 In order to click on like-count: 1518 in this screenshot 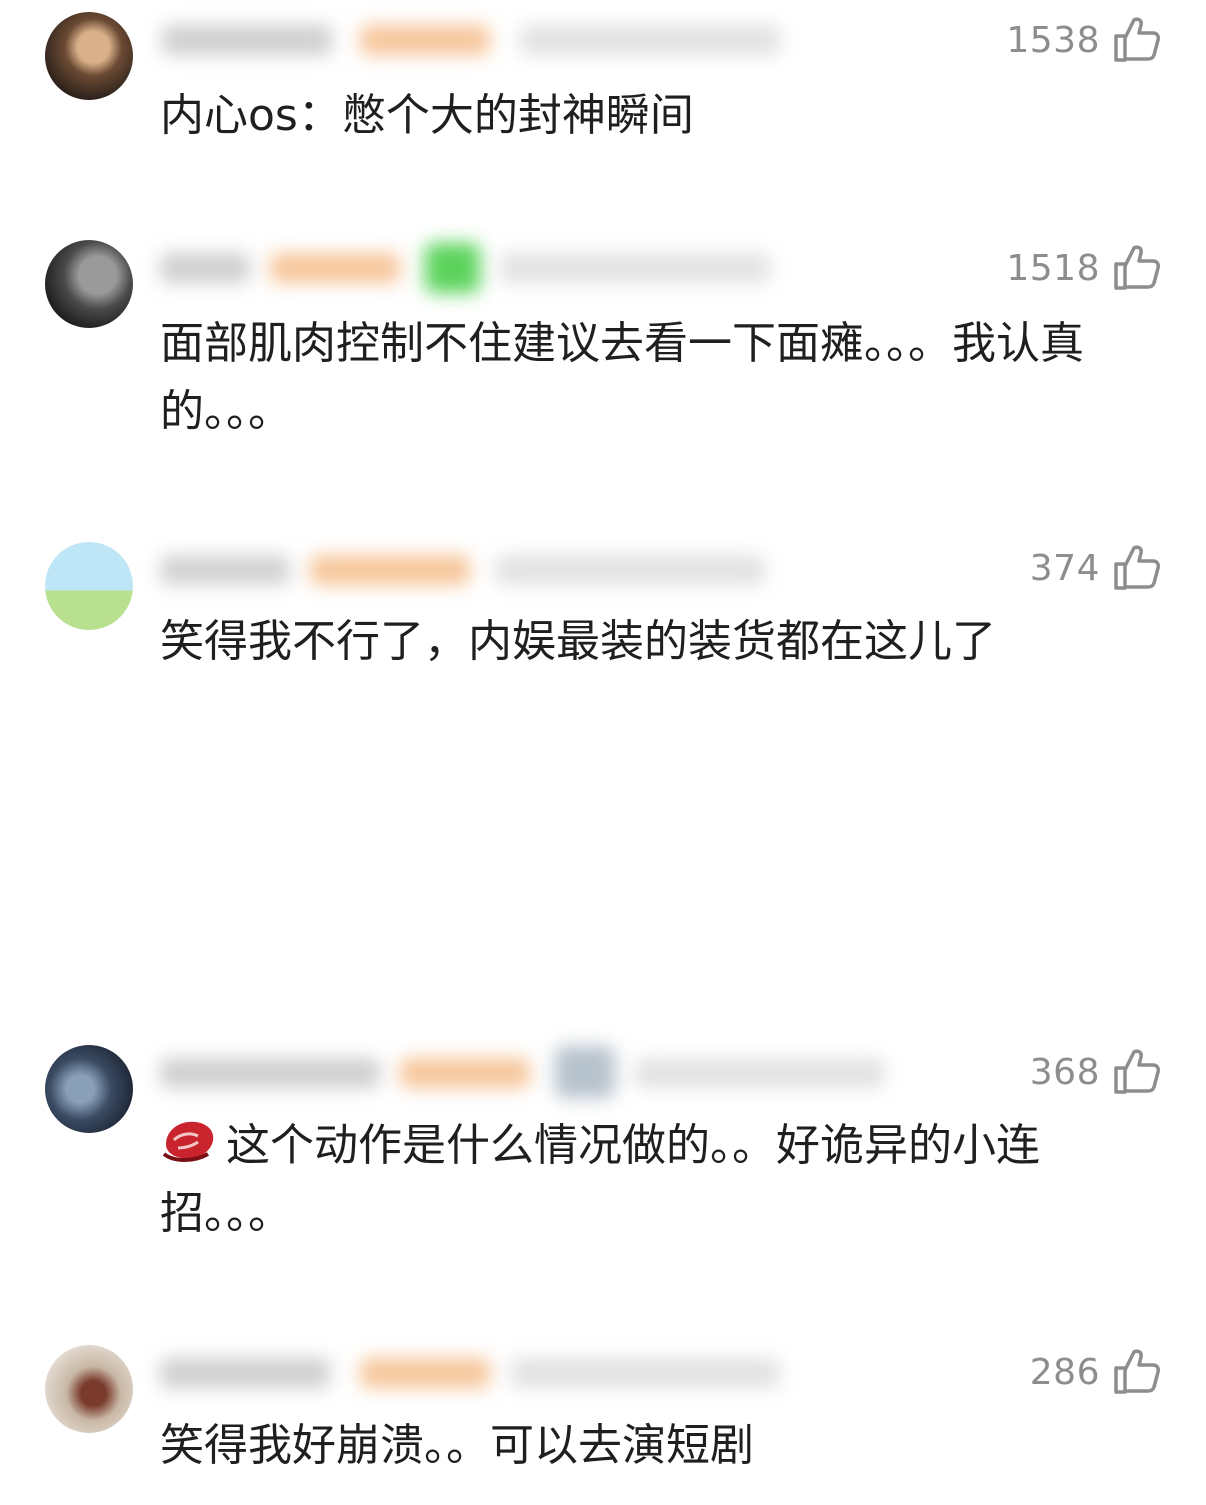, I will do `click(1053, 268)`.